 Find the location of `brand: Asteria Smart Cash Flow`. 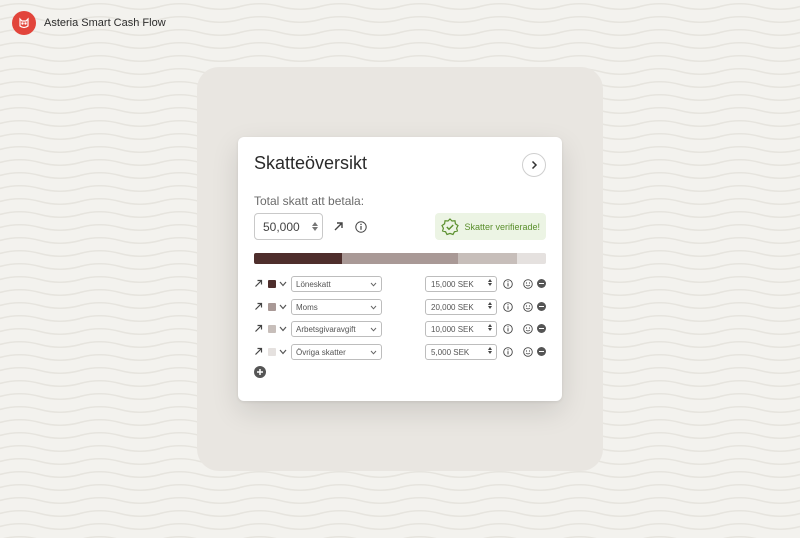

brand: Asteria Smart Cash Flow is located at coordinates (89, 23).